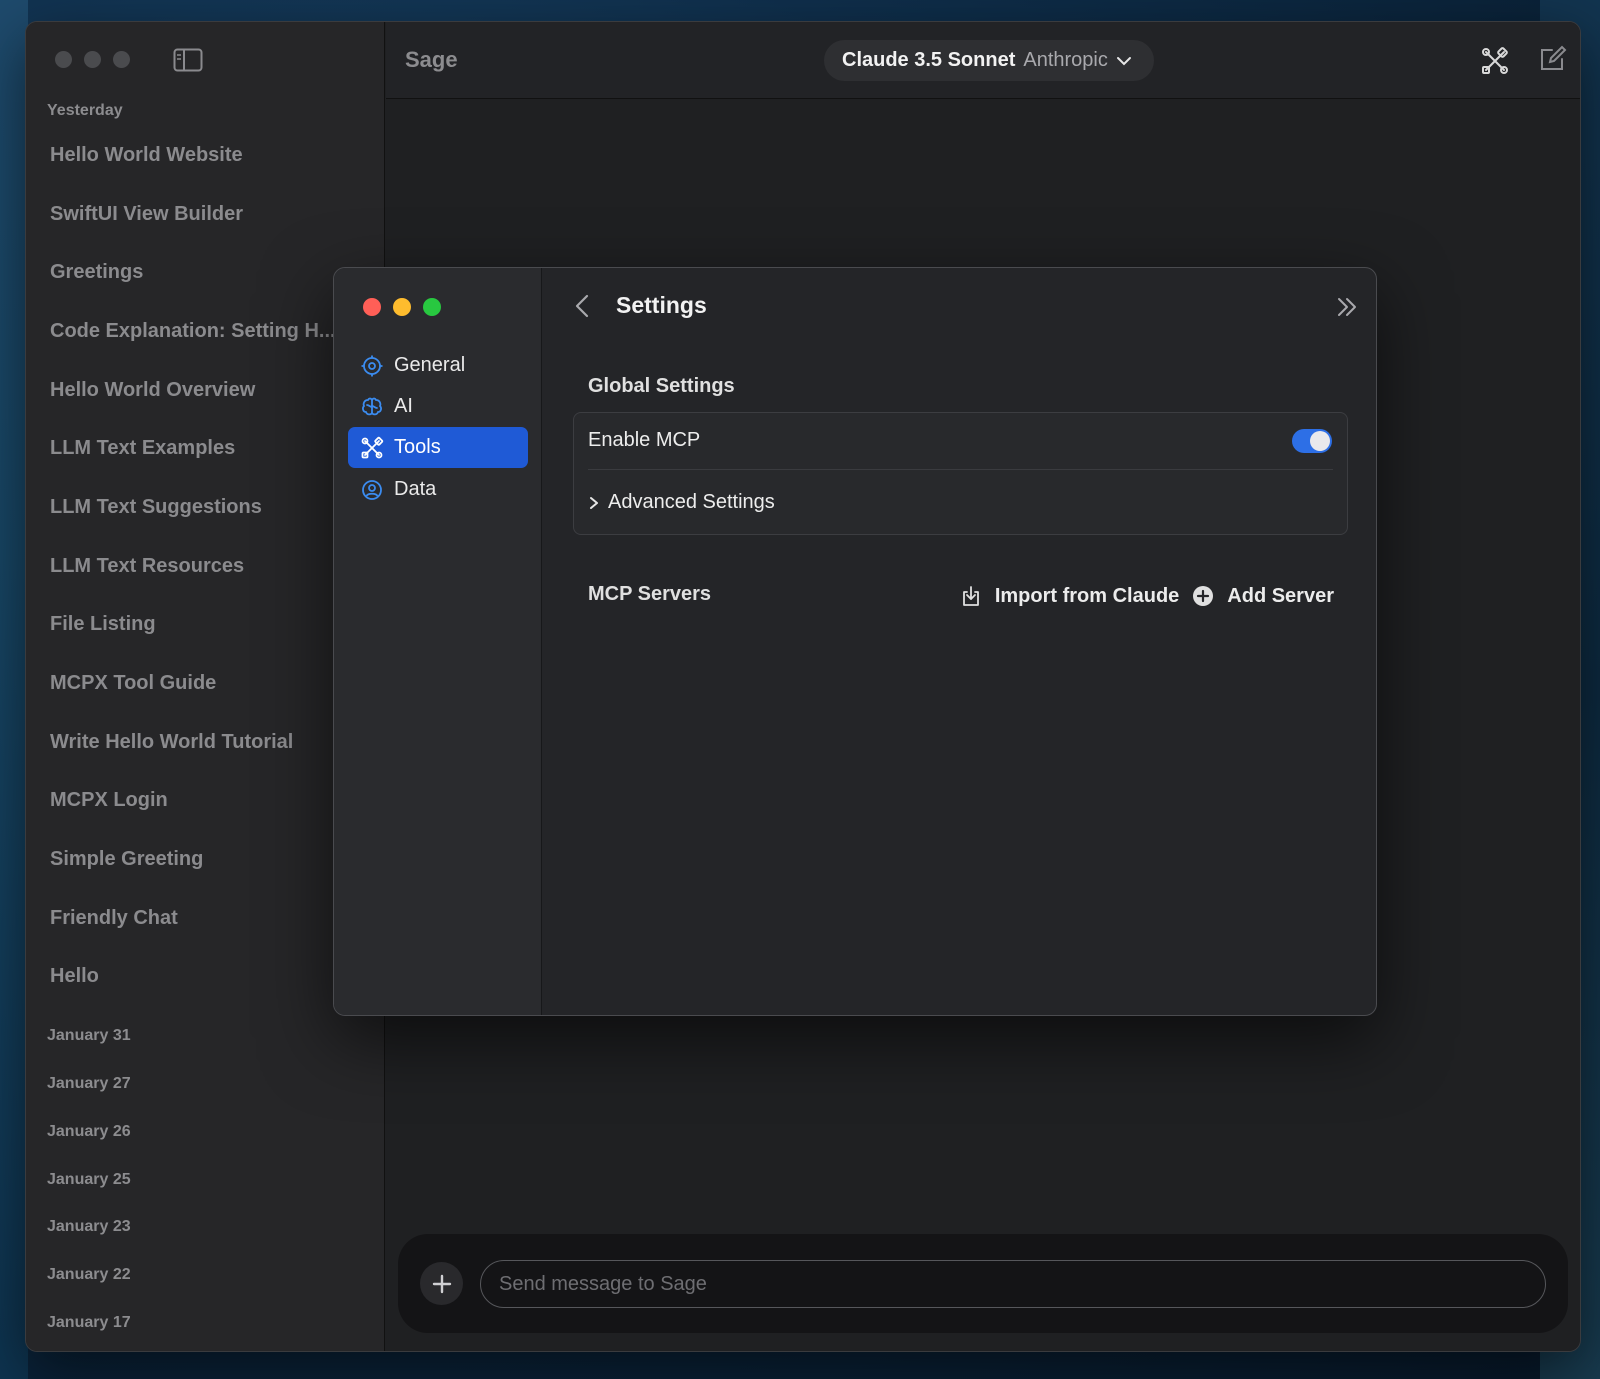  What do you see at coordinates (89, 1036) in the screenshot?
I see `date-group-label: January 31` at bounding box center [89, 1036].